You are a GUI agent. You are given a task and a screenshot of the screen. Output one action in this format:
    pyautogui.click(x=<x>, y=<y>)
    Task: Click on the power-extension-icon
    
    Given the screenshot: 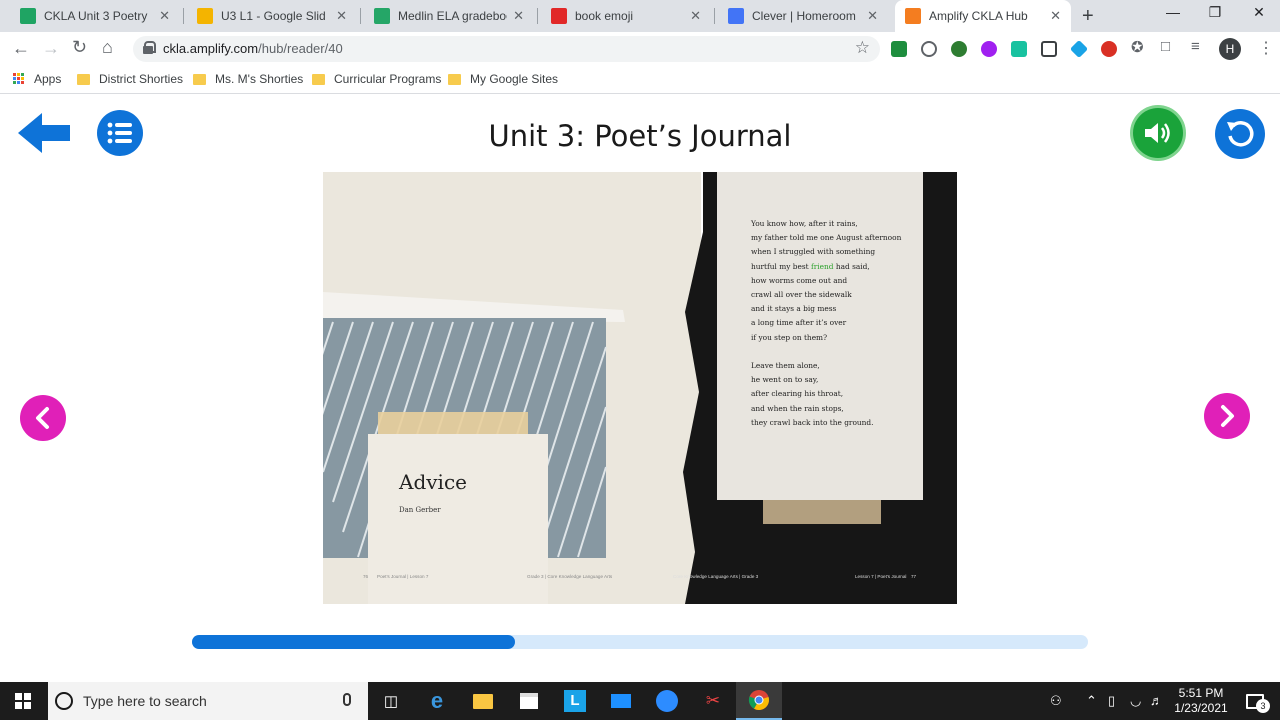 What is the action you would take?
    pyautogui.click(x=929, y=49)
    